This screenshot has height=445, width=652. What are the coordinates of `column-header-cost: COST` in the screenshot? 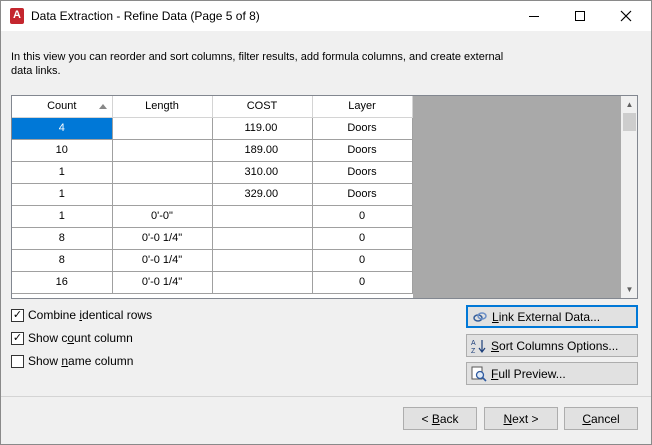 It's located at (262, 107).